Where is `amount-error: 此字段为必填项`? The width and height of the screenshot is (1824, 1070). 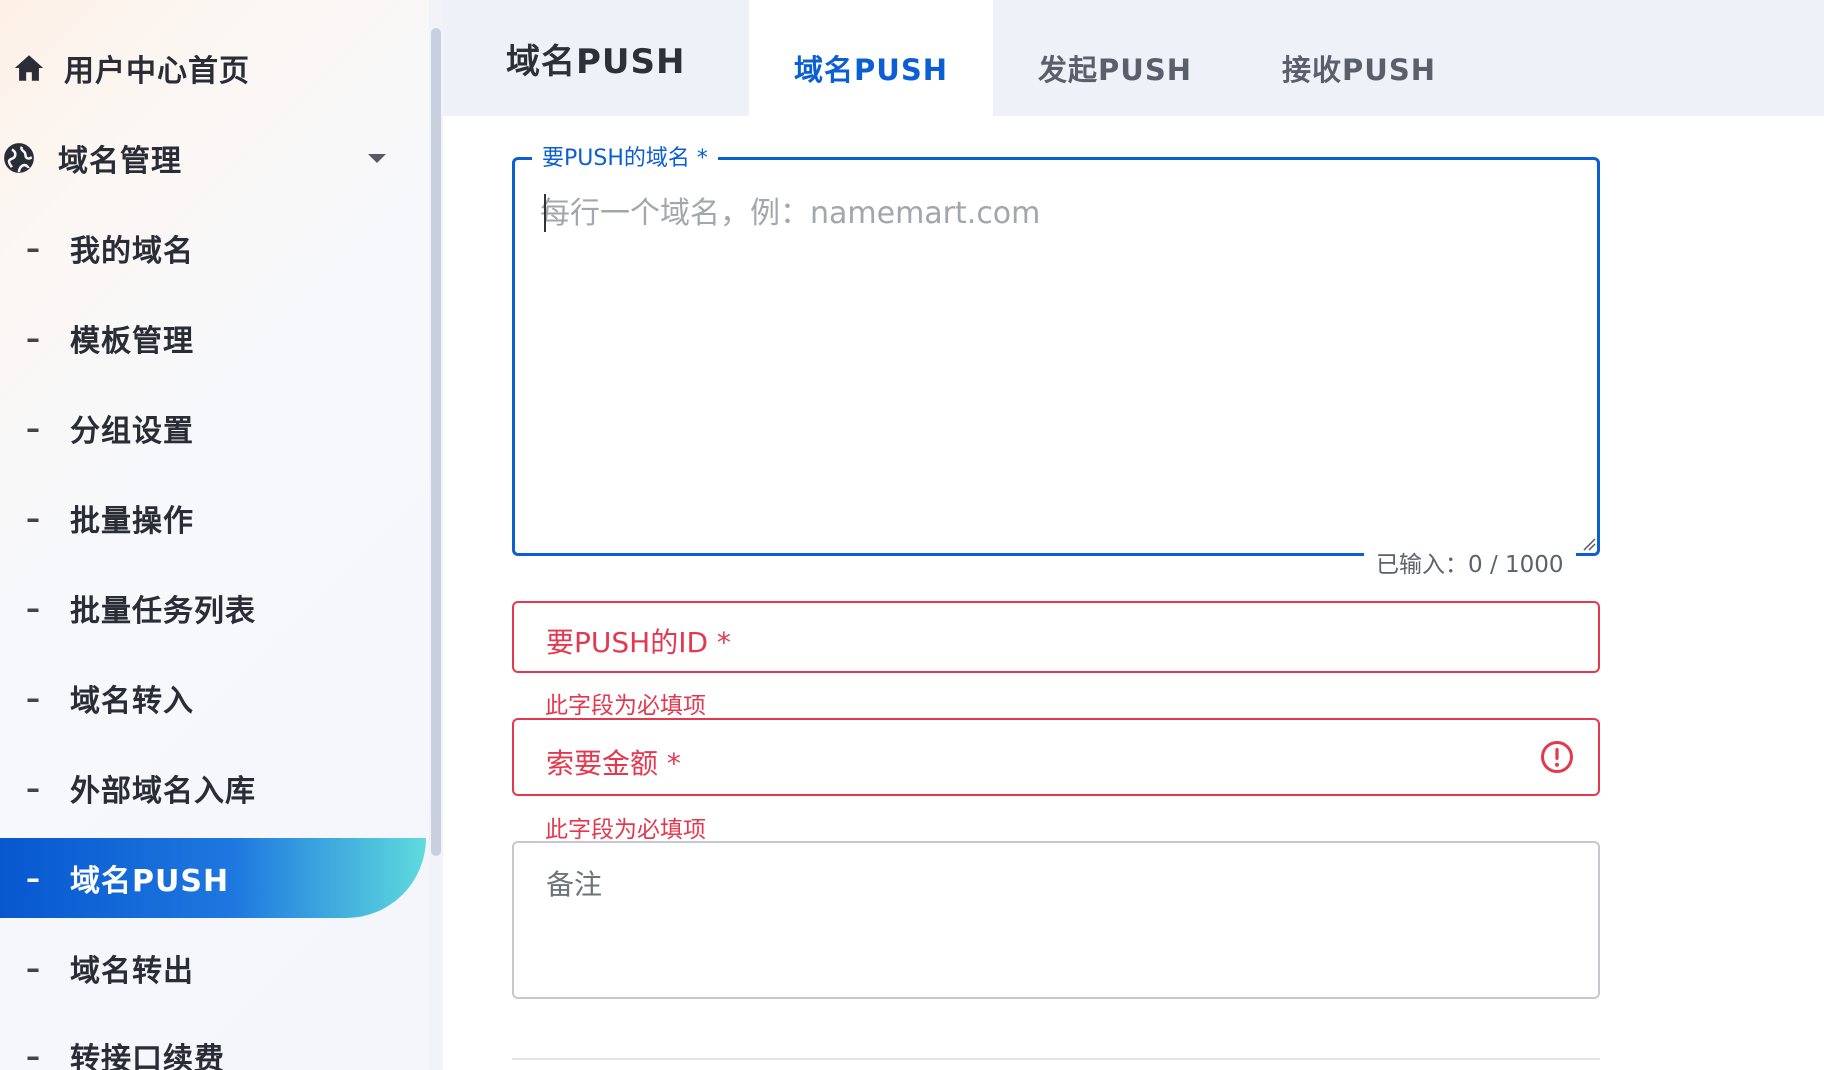 amount-error: 此字段为必填项 is located at coordinates (625, 830).